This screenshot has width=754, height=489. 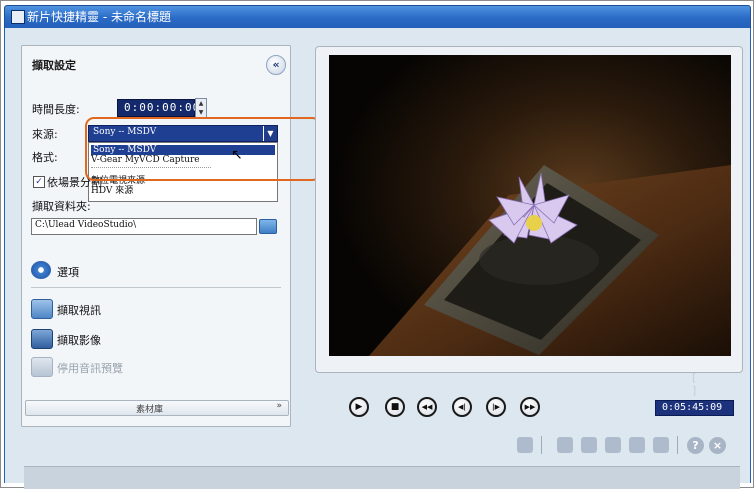 I want to click on window-title: 新片快捷精靈 - 未命名標題, so click(x=99, y=17).